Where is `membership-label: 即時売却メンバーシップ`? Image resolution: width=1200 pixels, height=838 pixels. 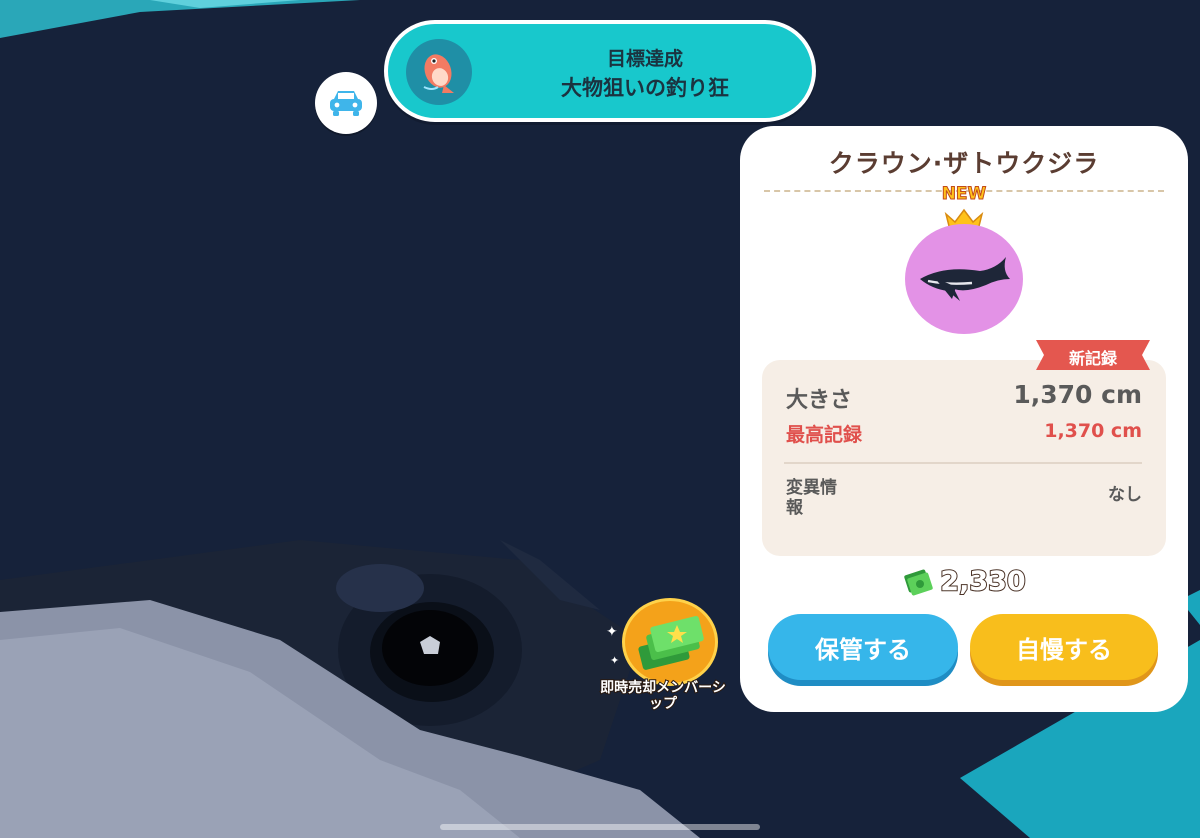
membership-label: 即時売却メンバーシップ is located at coordinates (663, 696).